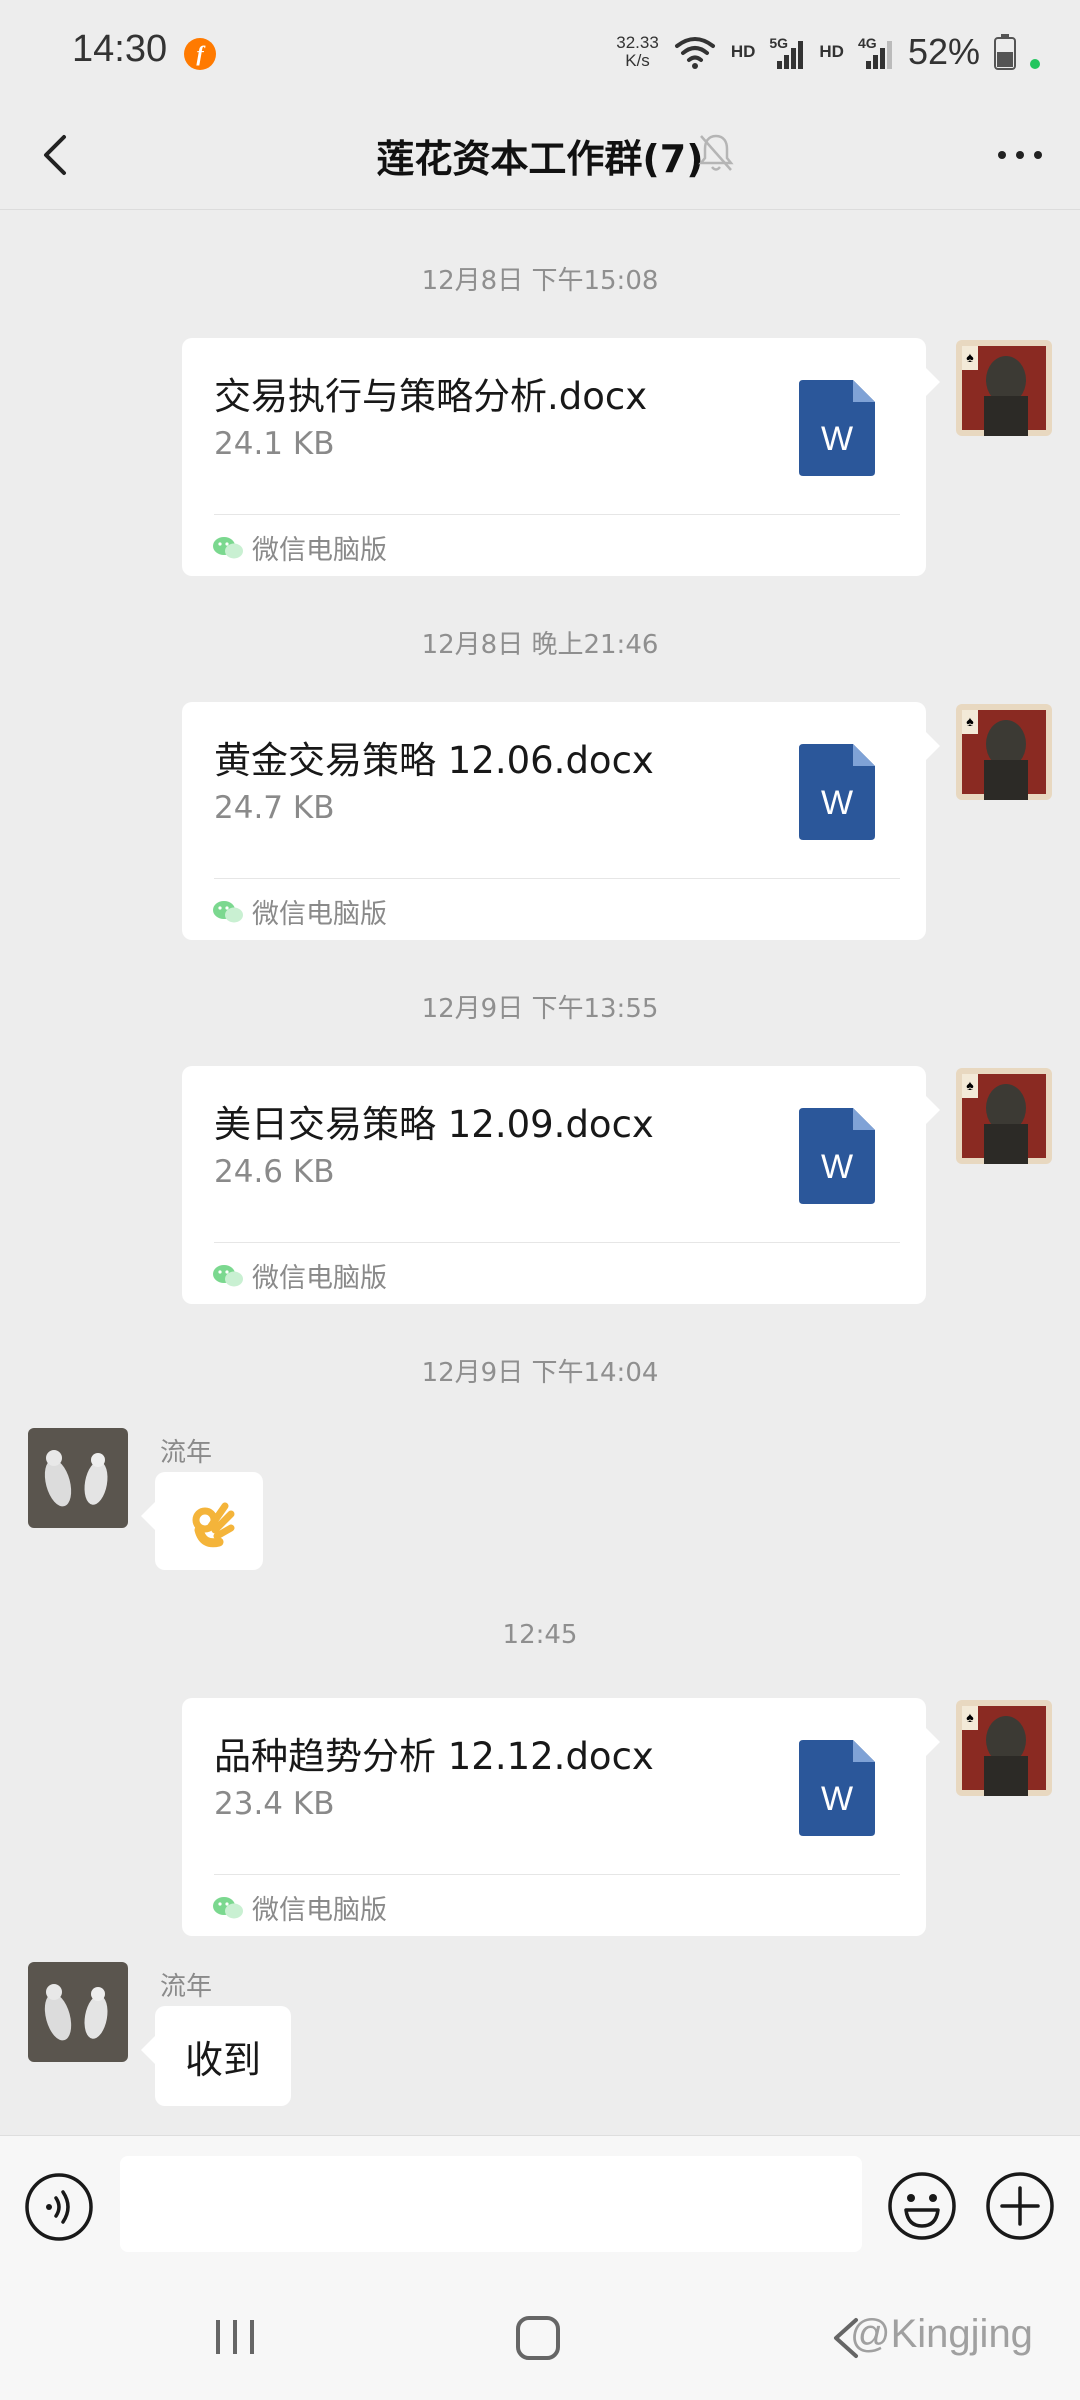  What do you see at coordinates (561, 821) in the screenshot?
I see `file-message-card: 黄金交易策略 12.06.docx 24.7 KB W 微信电脑版` at bounding box center [561, 821].